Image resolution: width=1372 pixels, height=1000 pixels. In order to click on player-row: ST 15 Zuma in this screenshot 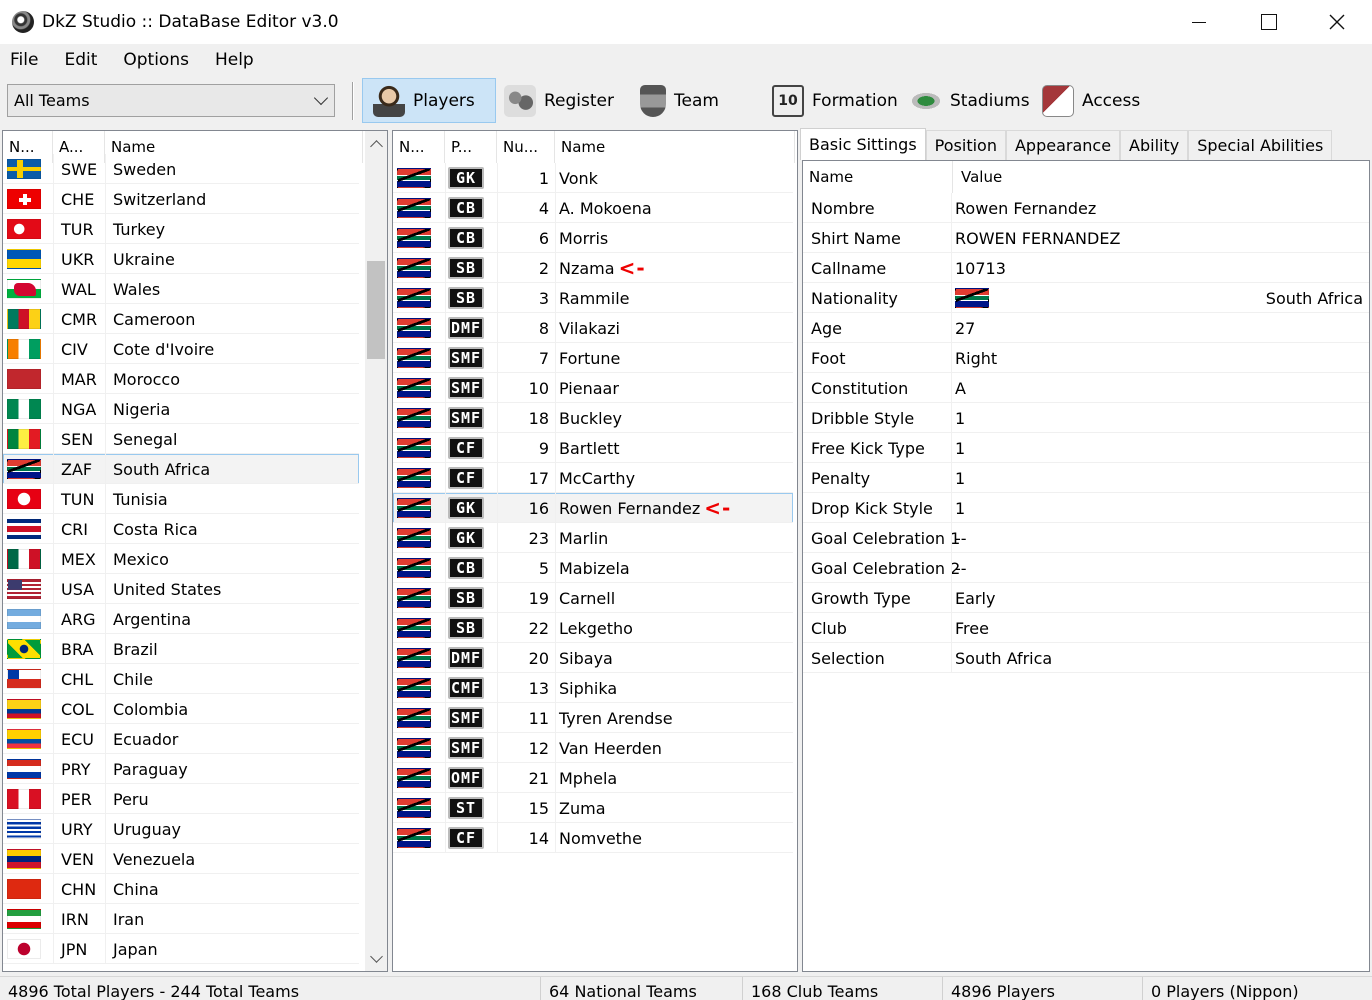, I will do `click(593, 808)`.